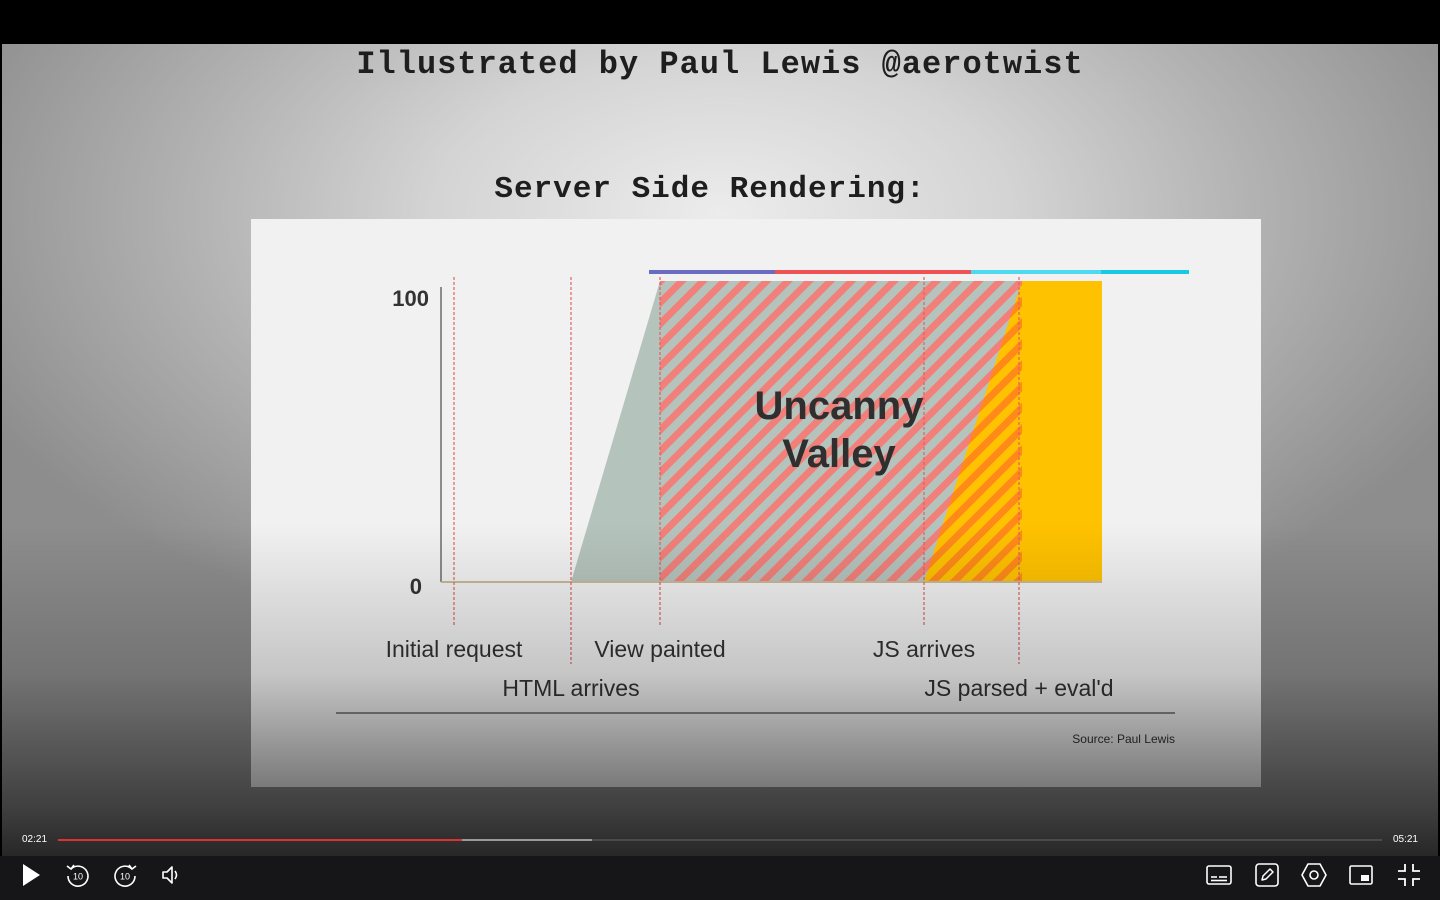  Describe the element at coordinates (720, 64) in the screenshot. I see `slide-title: Illustrated by Paul Lewis @aerotwist` at that location.